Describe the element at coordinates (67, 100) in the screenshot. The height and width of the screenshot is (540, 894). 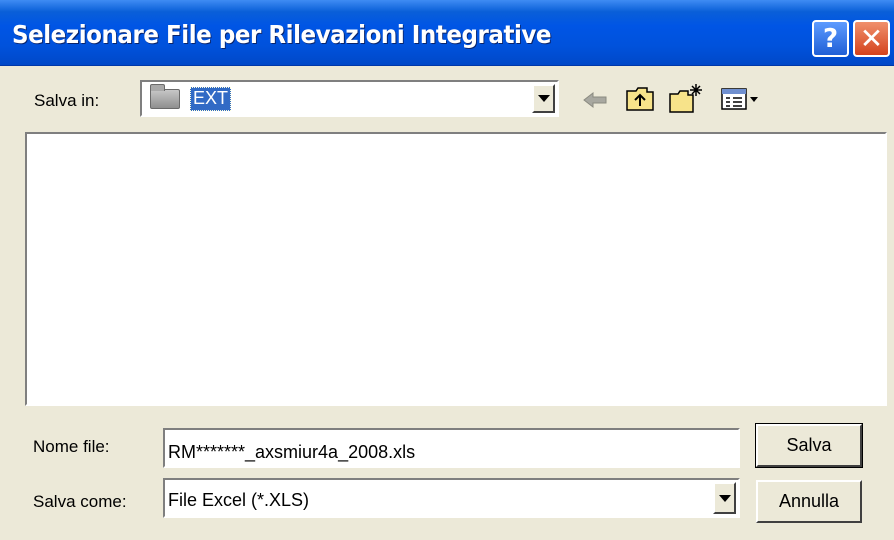
I see `save-in-label: Salva in:` at that location.